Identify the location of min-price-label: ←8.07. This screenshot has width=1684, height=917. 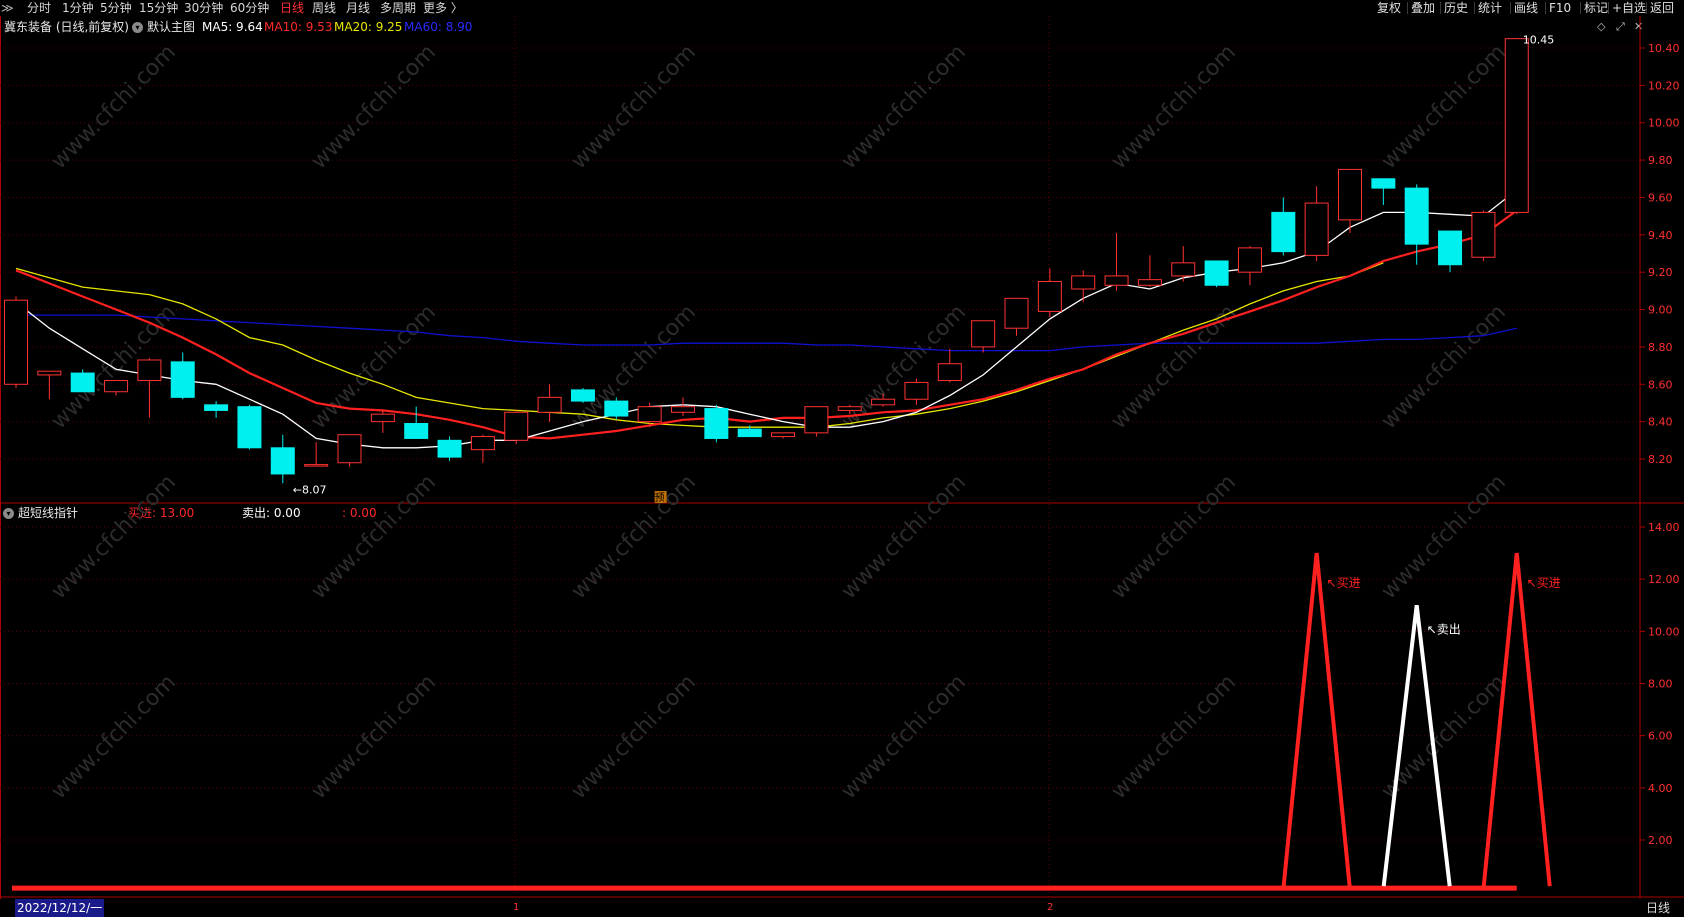
(310, 489).